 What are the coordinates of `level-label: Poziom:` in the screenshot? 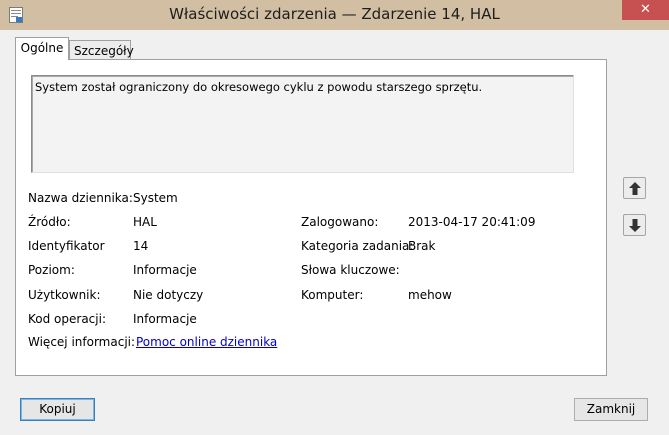 It's located at (51, 270).